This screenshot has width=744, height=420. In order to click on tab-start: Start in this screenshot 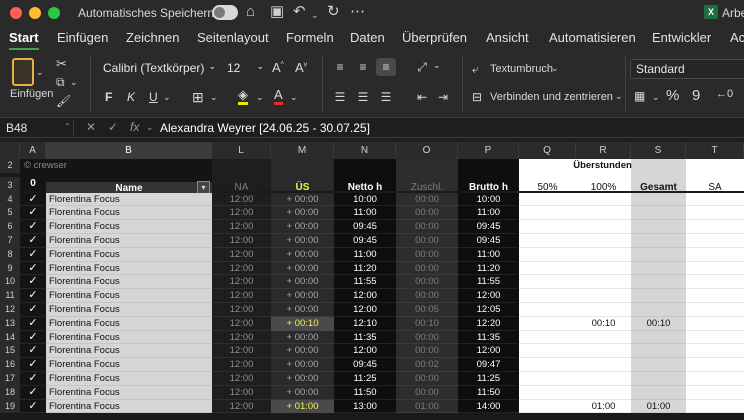, I will do `click(24, 37)`.